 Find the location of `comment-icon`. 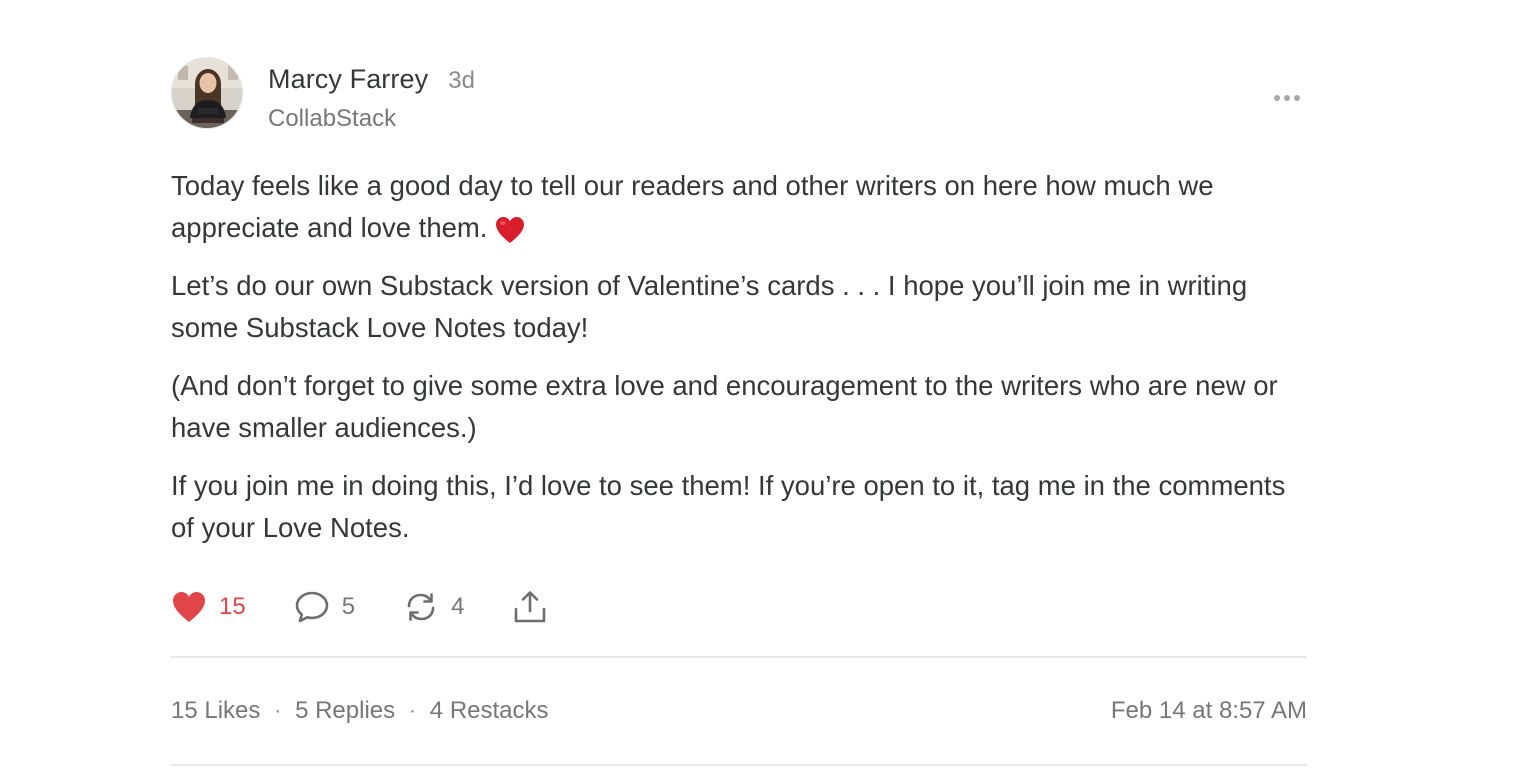

comment-icon is located at coordinates (312, 607).